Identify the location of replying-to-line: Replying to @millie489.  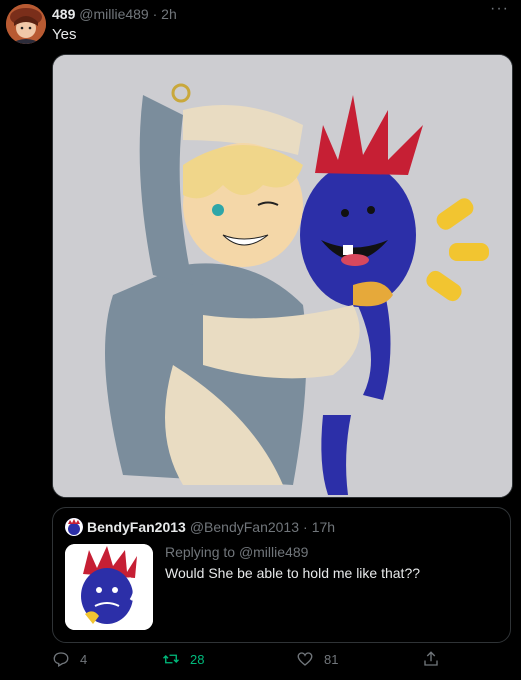
(236, 552).